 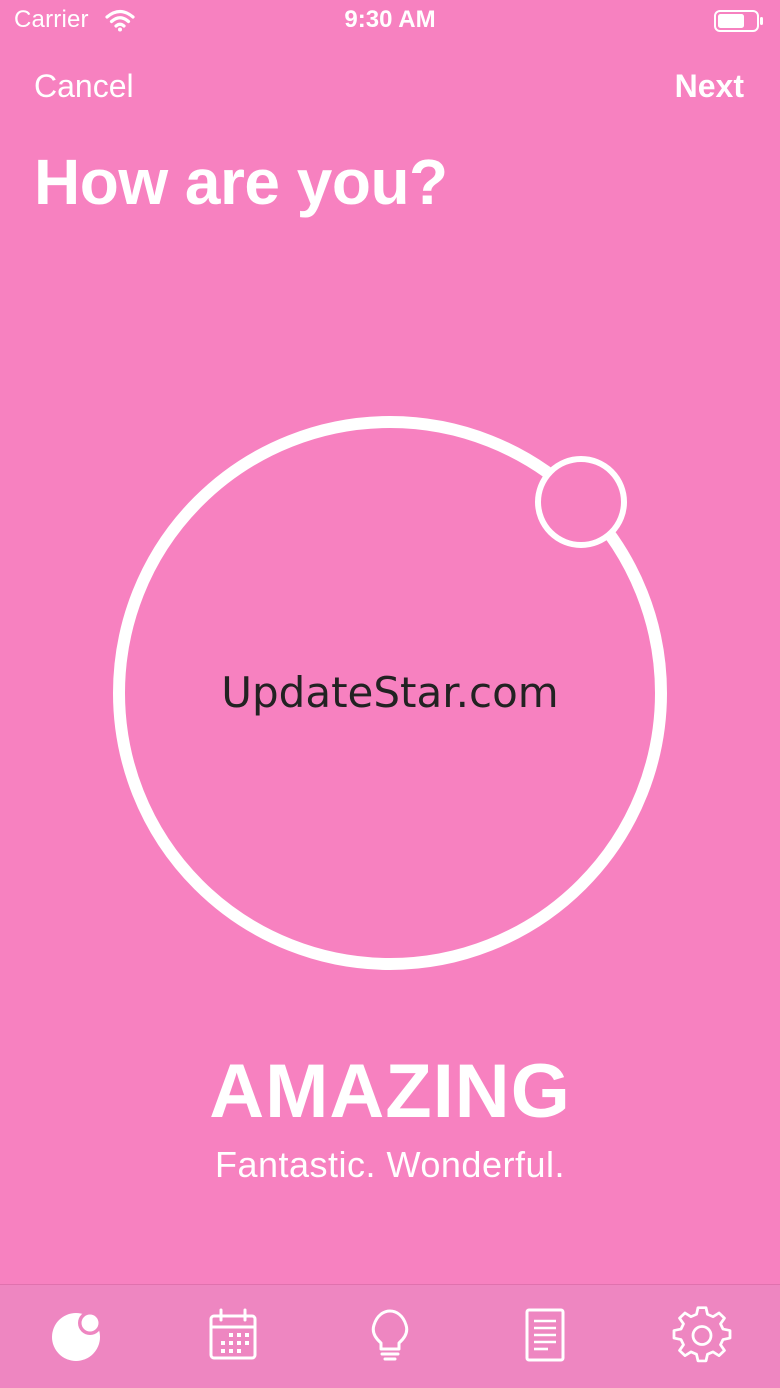 I want to click on mood-icon, so click(x=77, y=1336).